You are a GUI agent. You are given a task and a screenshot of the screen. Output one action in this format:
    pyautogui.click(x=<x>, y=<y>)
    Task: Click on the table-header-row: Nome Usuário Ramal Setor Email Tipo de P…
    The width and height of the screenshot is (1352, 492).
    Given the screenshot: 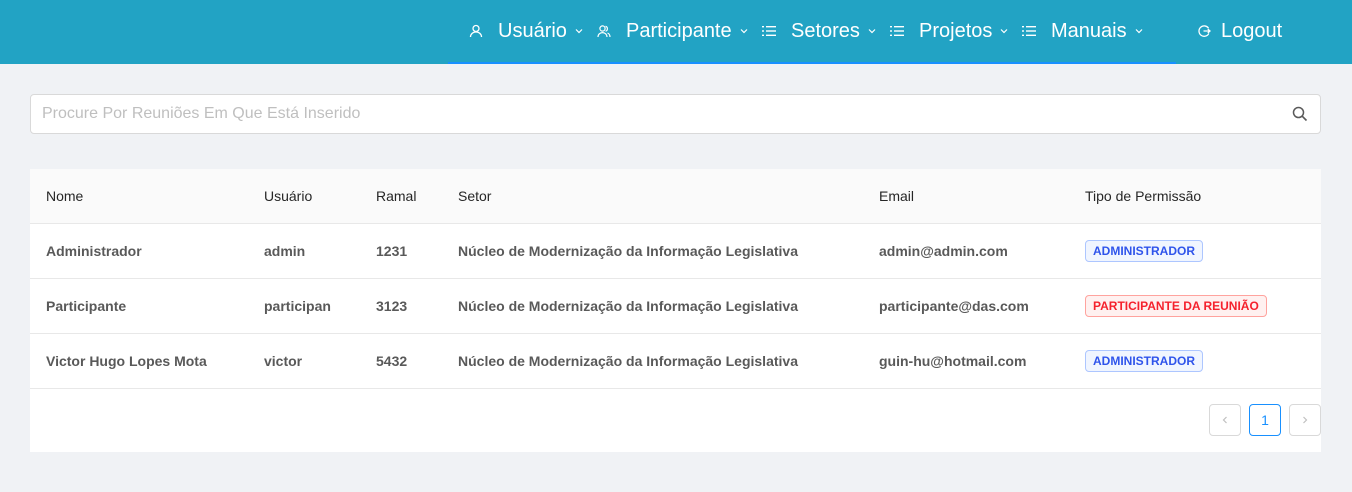 What is the action you would take?
    pyautogui.click(x=675, y=196)
    